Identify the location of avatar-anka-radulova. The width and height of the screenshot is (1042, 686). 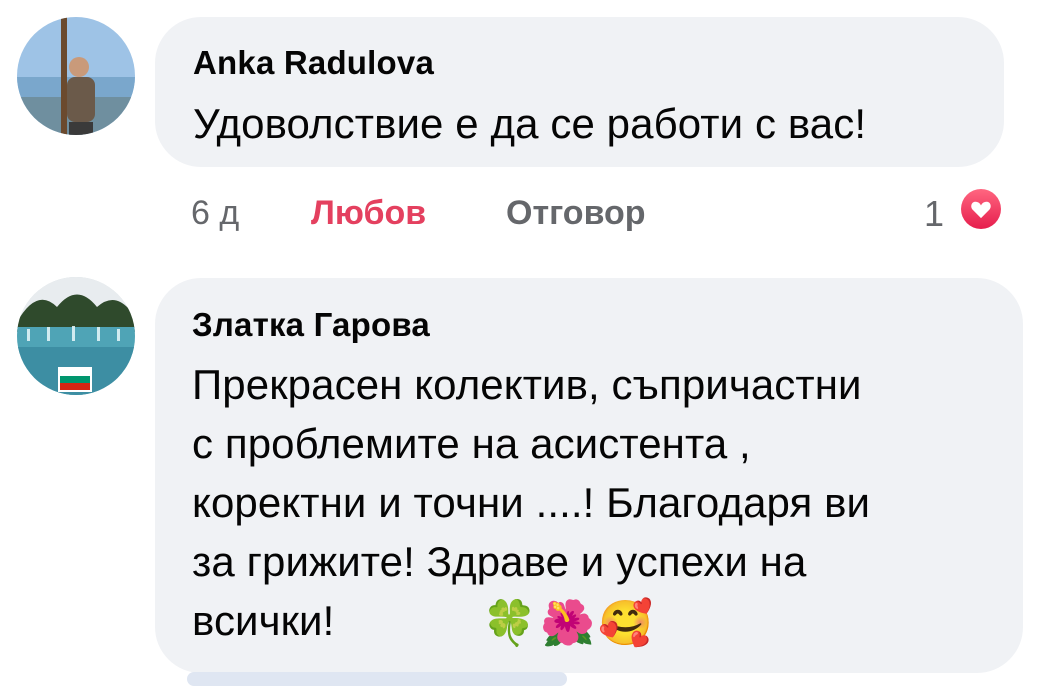
(76, 76).